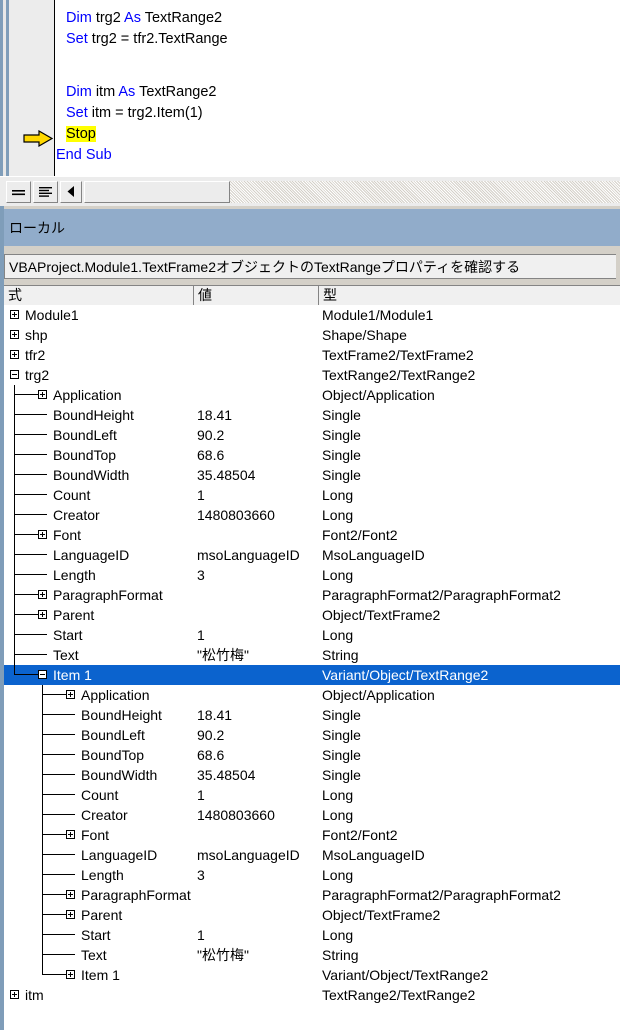  Describe the element at coordinates (312, 315) in the screenshot. I see `locals-tree-row: Module1 Module1/Module1` at that location.